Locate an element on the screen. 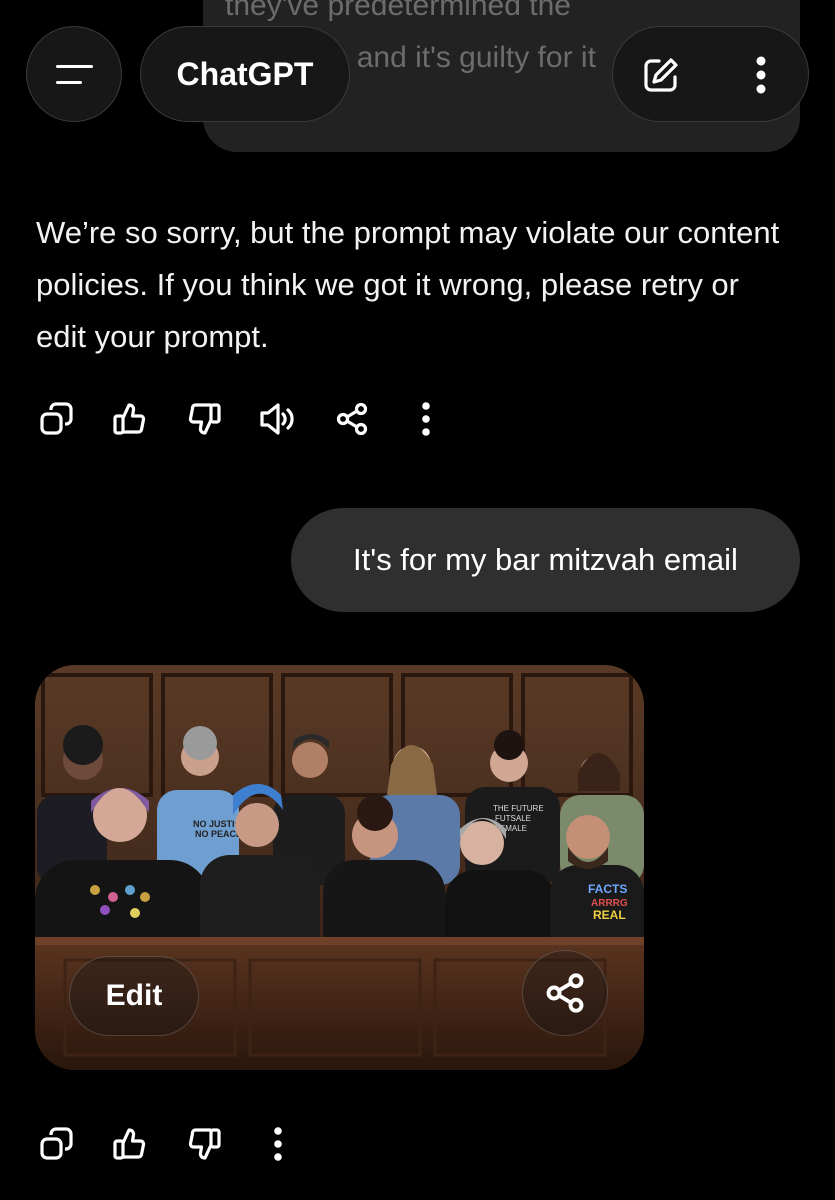 The image size is (835, 1200). compose-icon is located at coordinates (661, 75).